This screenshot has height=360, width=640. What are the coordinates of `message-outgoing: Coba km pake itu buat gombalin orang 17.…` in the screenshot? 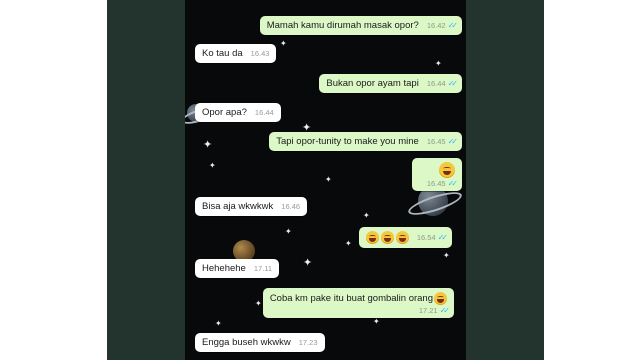 It's located at (358, 303).